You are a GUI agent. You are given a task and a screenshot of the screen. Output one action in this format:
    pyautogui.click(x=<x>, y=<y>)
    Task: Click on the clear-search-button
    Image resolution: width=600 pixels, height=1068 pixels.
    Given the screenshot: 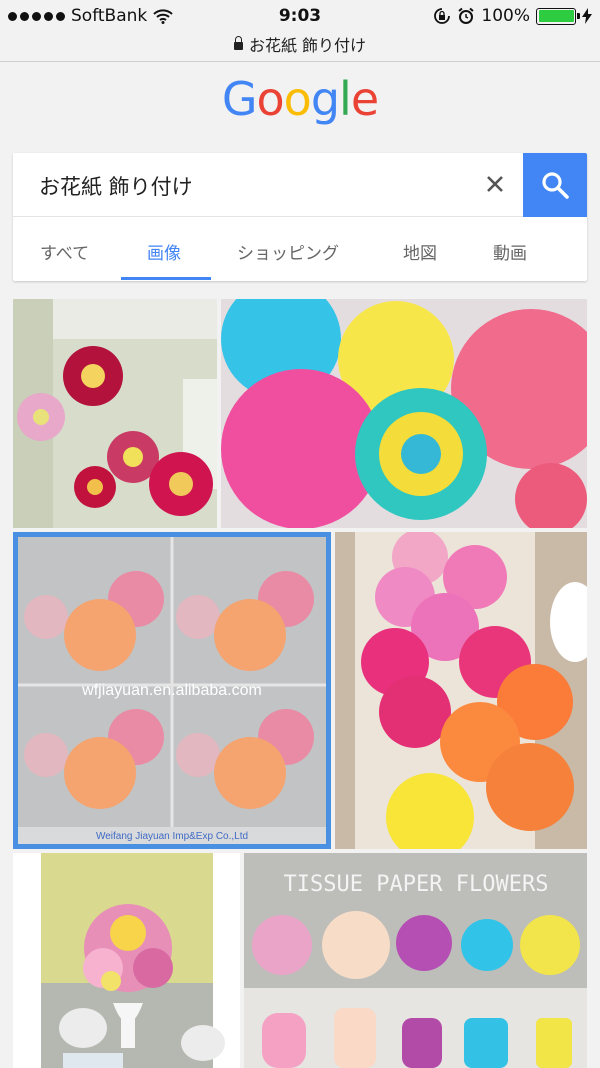 What is the action you would take?
    pyautogui.click(x=495, y=184)
    